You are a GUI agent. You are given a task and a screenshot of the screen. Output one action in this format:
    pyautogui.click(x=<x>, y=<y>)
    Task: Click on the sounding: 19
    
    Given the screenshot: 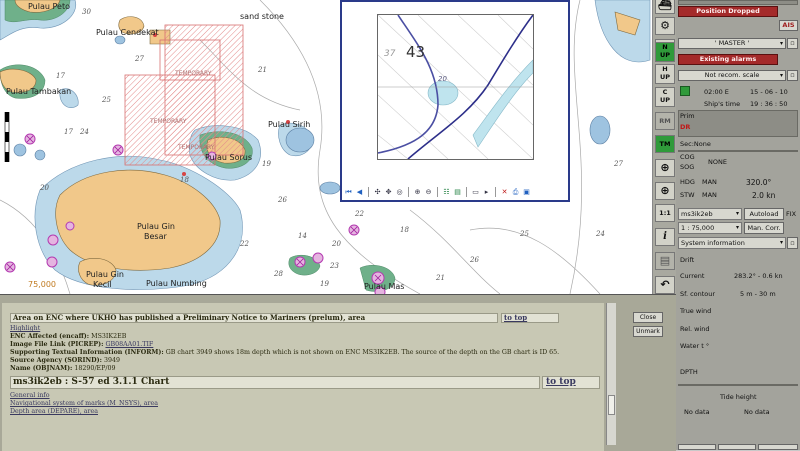 What is the action you would take?
    pyautogui.click(x=266, y=164)
    